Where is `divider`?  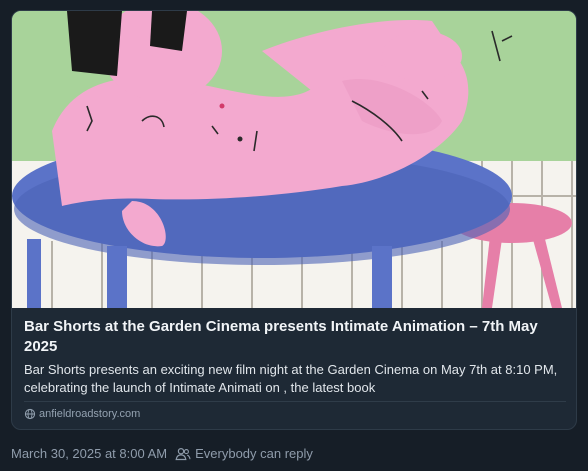 divider is located at coordinates (295, 401).